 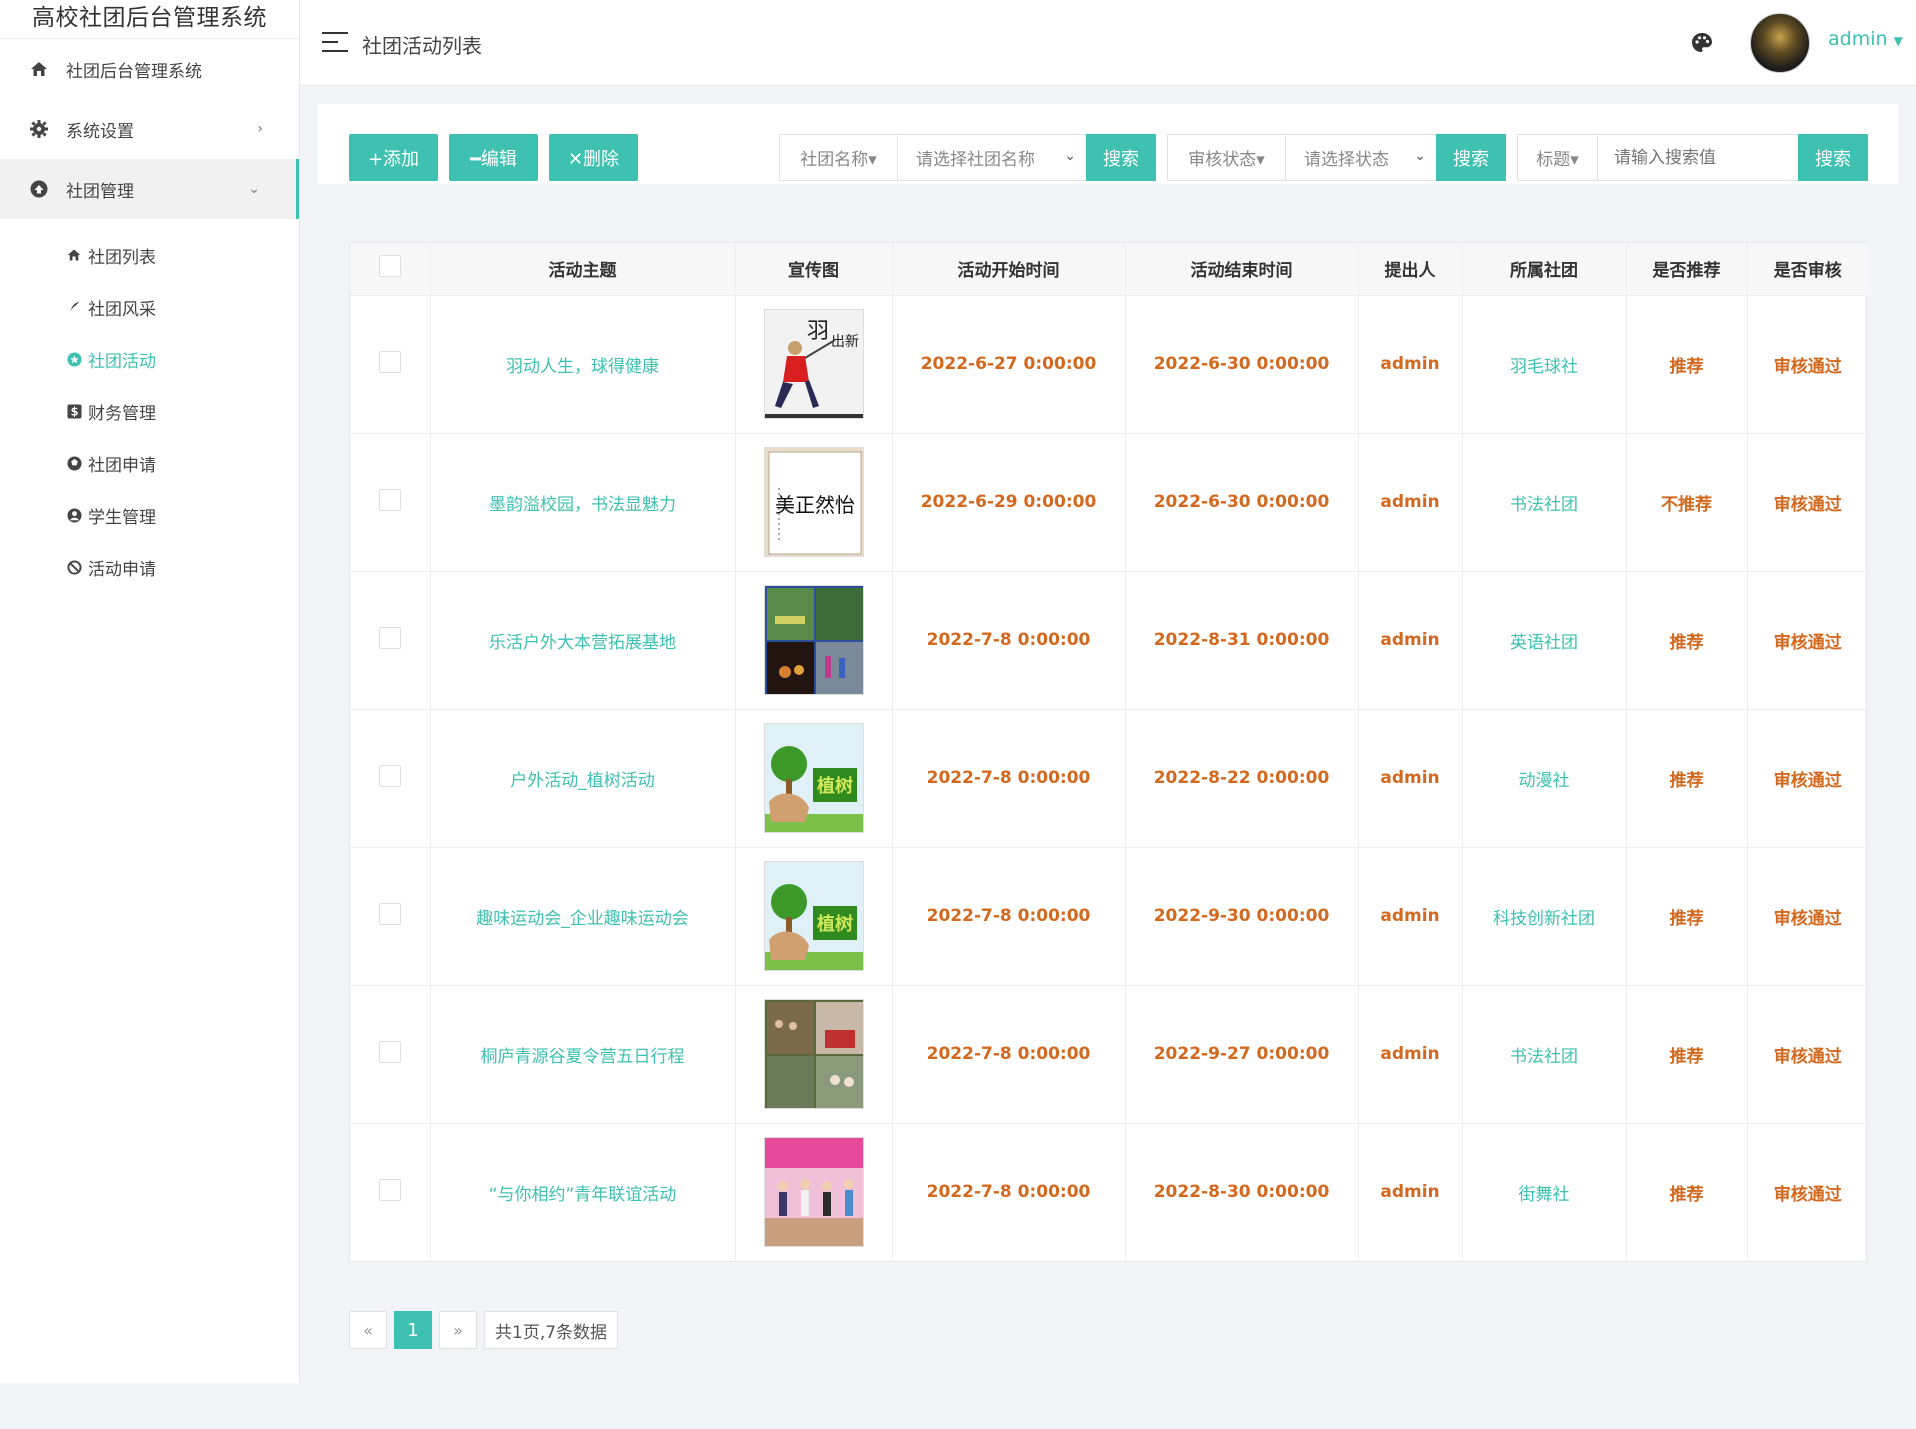 What do you see at coordinates (583, 640) in the screenshot?
I see `activity-theme: 乐活户外大本营拓展基地` at bounding box center [583, 640].